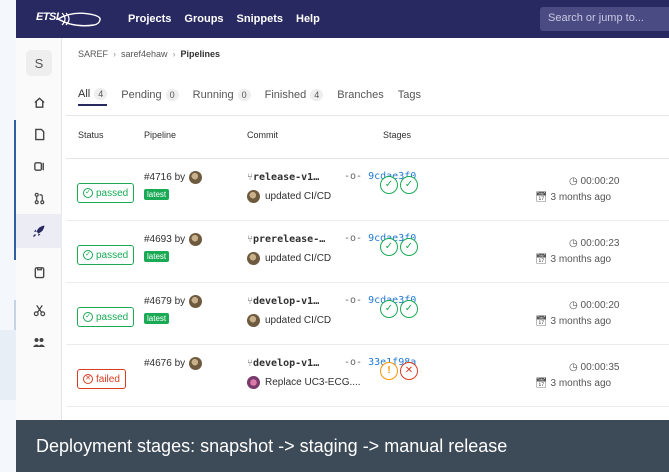 This screenshot has width=669, height=472. Describe the element at coordinates (397, 135) in the screenshot. I see `column-header-stages: Stages` at that location.